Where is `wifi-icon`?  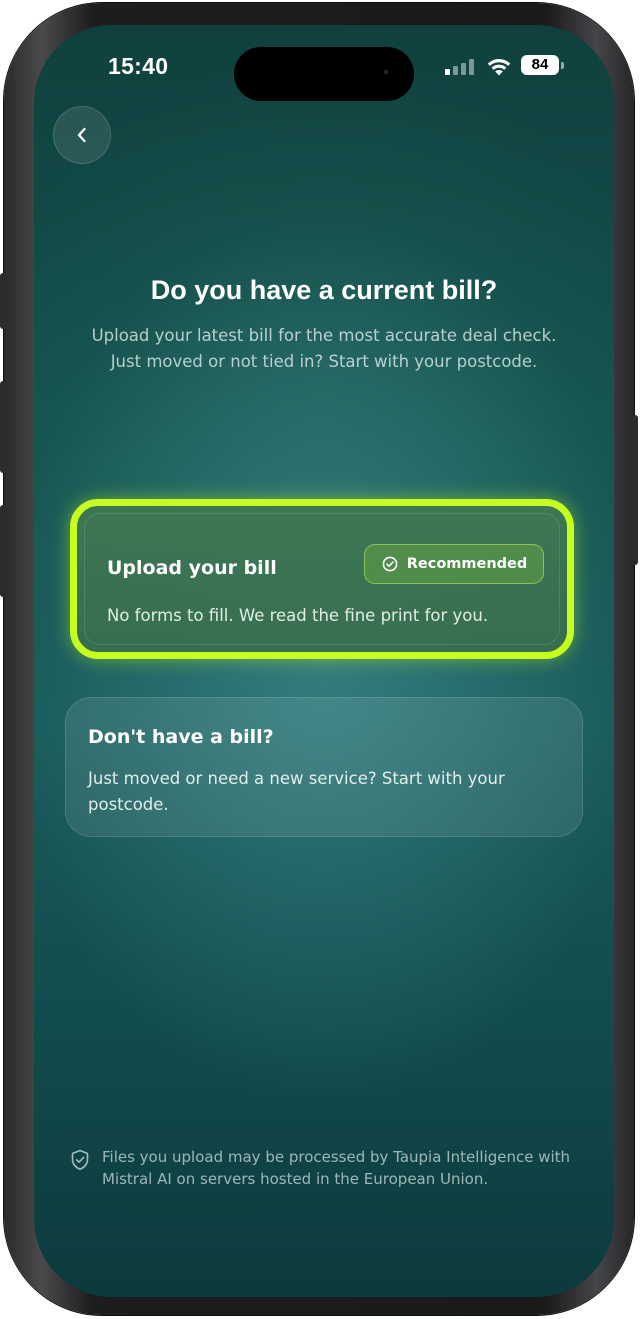 wifi-icon is located at coordinates (499, 67).